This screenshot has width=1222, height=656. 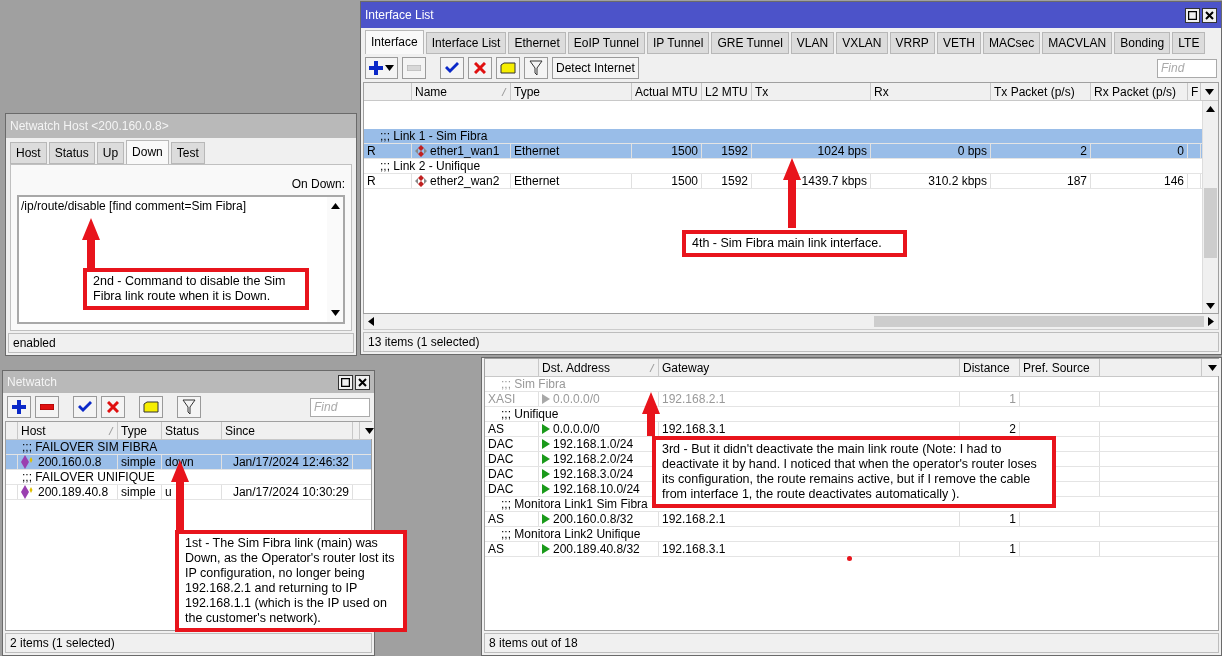 What do you see at coordinates (794, 243) in the screenshot?
I see `annotation-tooltip: 4th - Sim Fibra main link interface.` at bounding box center [794, 243].